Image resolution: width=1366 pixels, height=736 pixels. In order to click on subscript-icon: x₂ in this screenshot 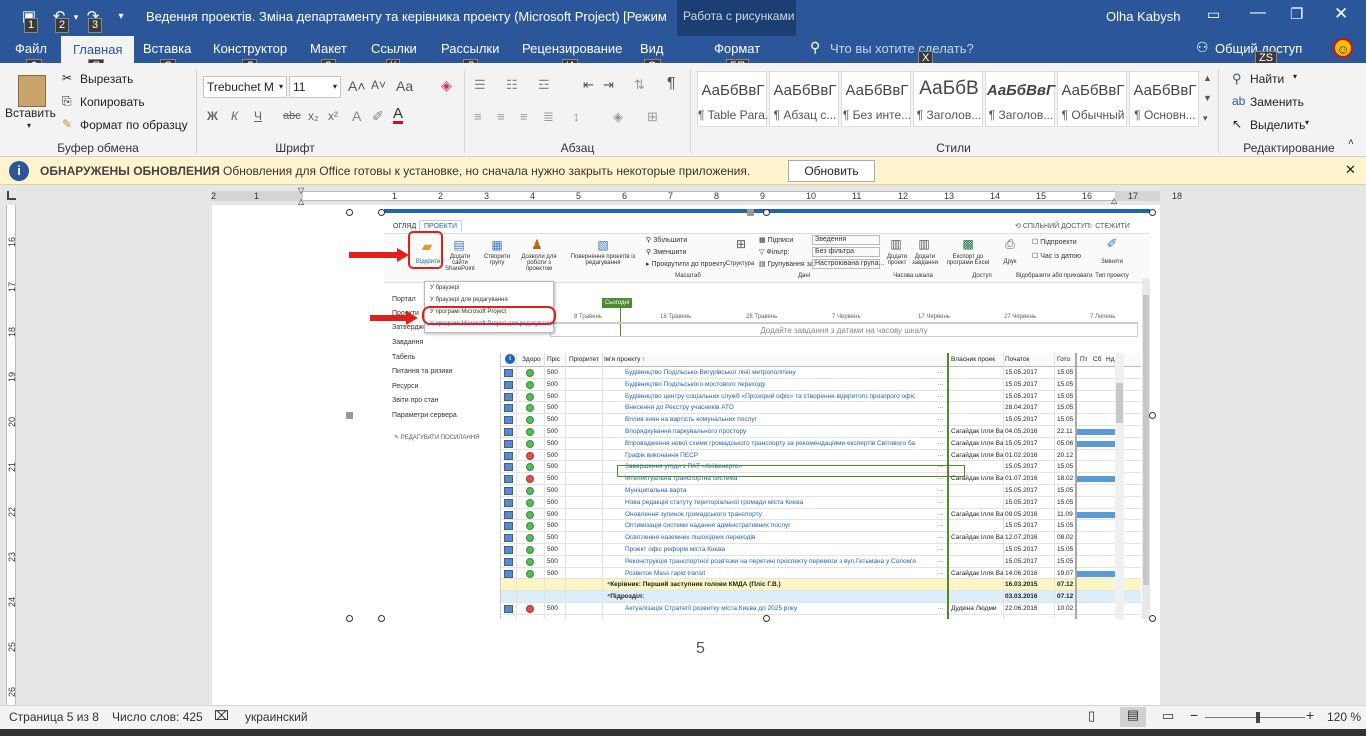, I will do `click(313, 116)`.